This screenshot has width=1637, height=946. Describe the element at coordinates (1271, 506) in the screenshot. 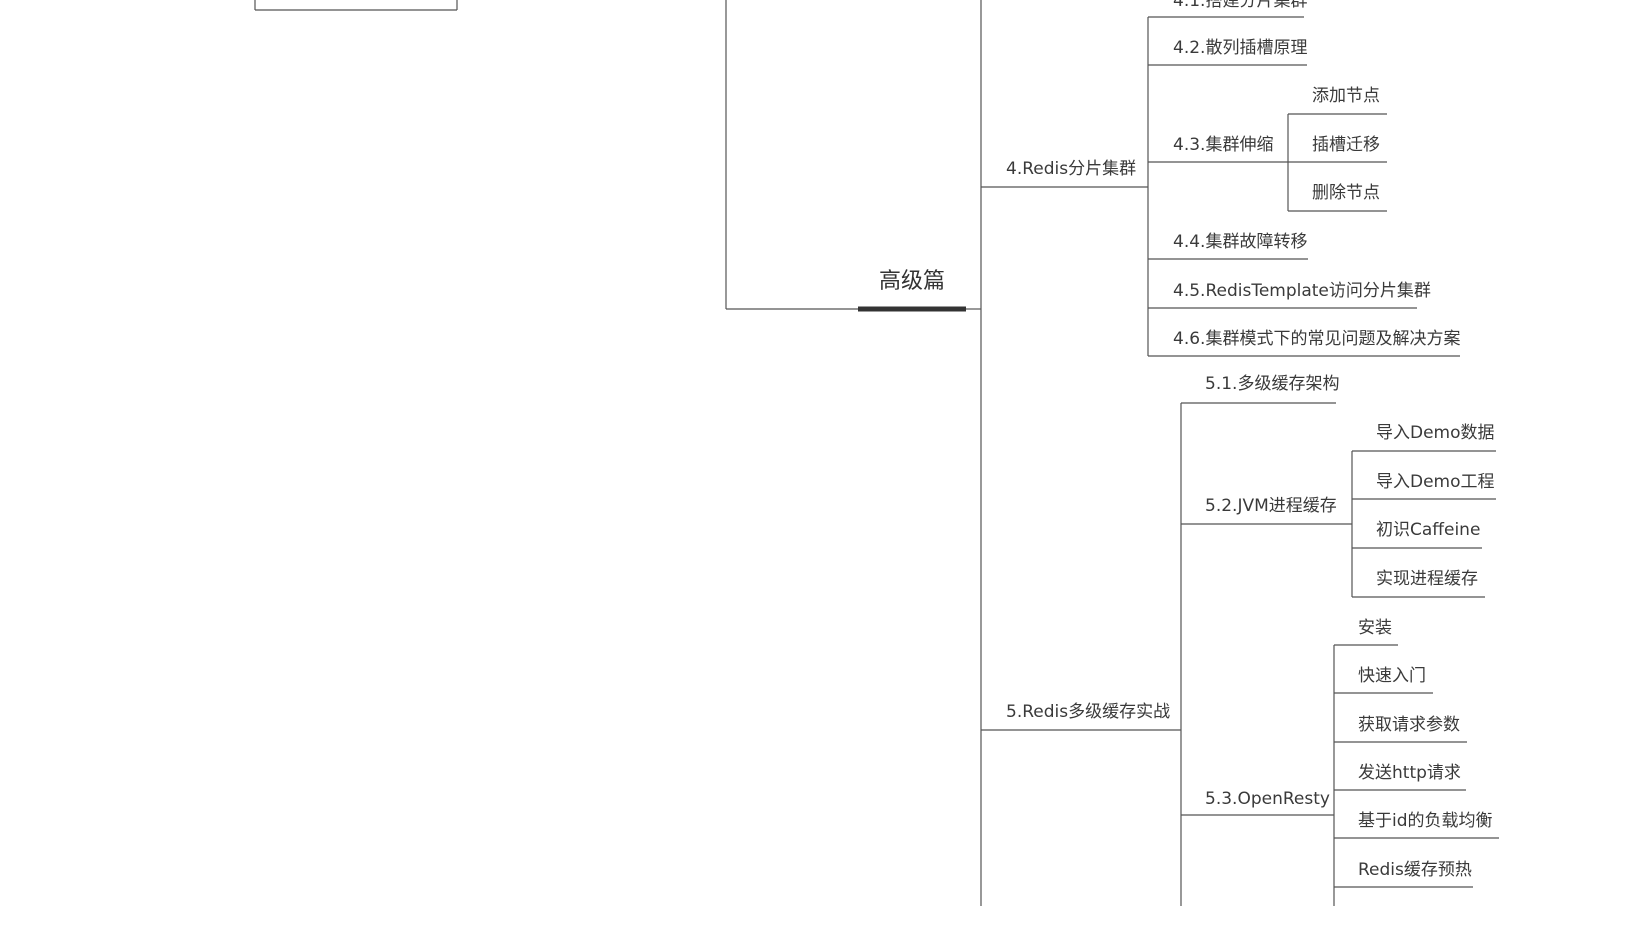

I see `node-5-2-label: 5.2.JVM进程缓存` at that location.